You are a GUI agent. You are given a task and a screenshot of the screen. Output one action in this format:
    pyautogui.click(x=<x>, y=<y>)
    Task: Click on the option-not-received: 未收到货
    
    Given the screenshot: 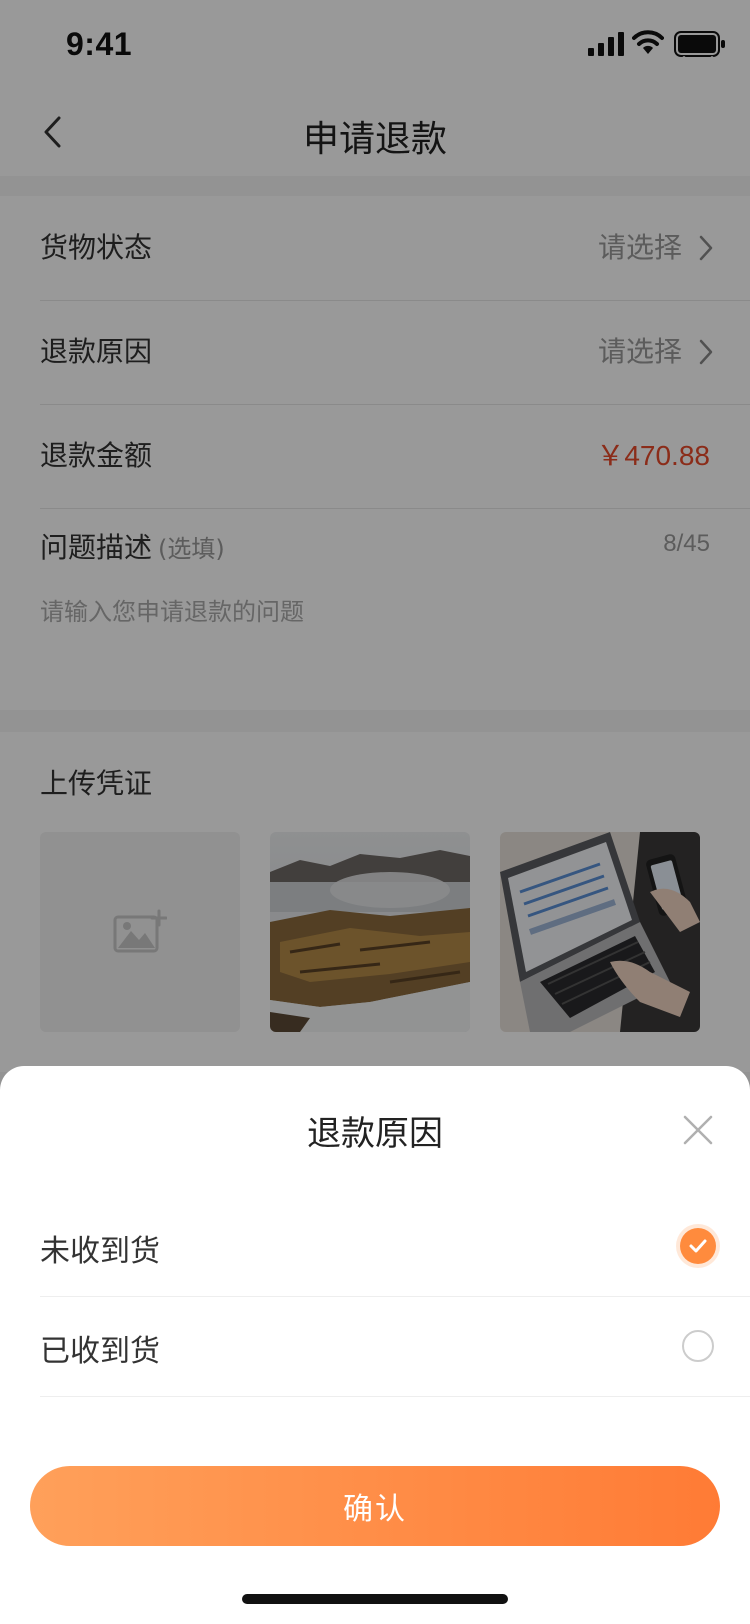 What is the action you would take?
    pyautogui.click(x=395, y=1246)
    